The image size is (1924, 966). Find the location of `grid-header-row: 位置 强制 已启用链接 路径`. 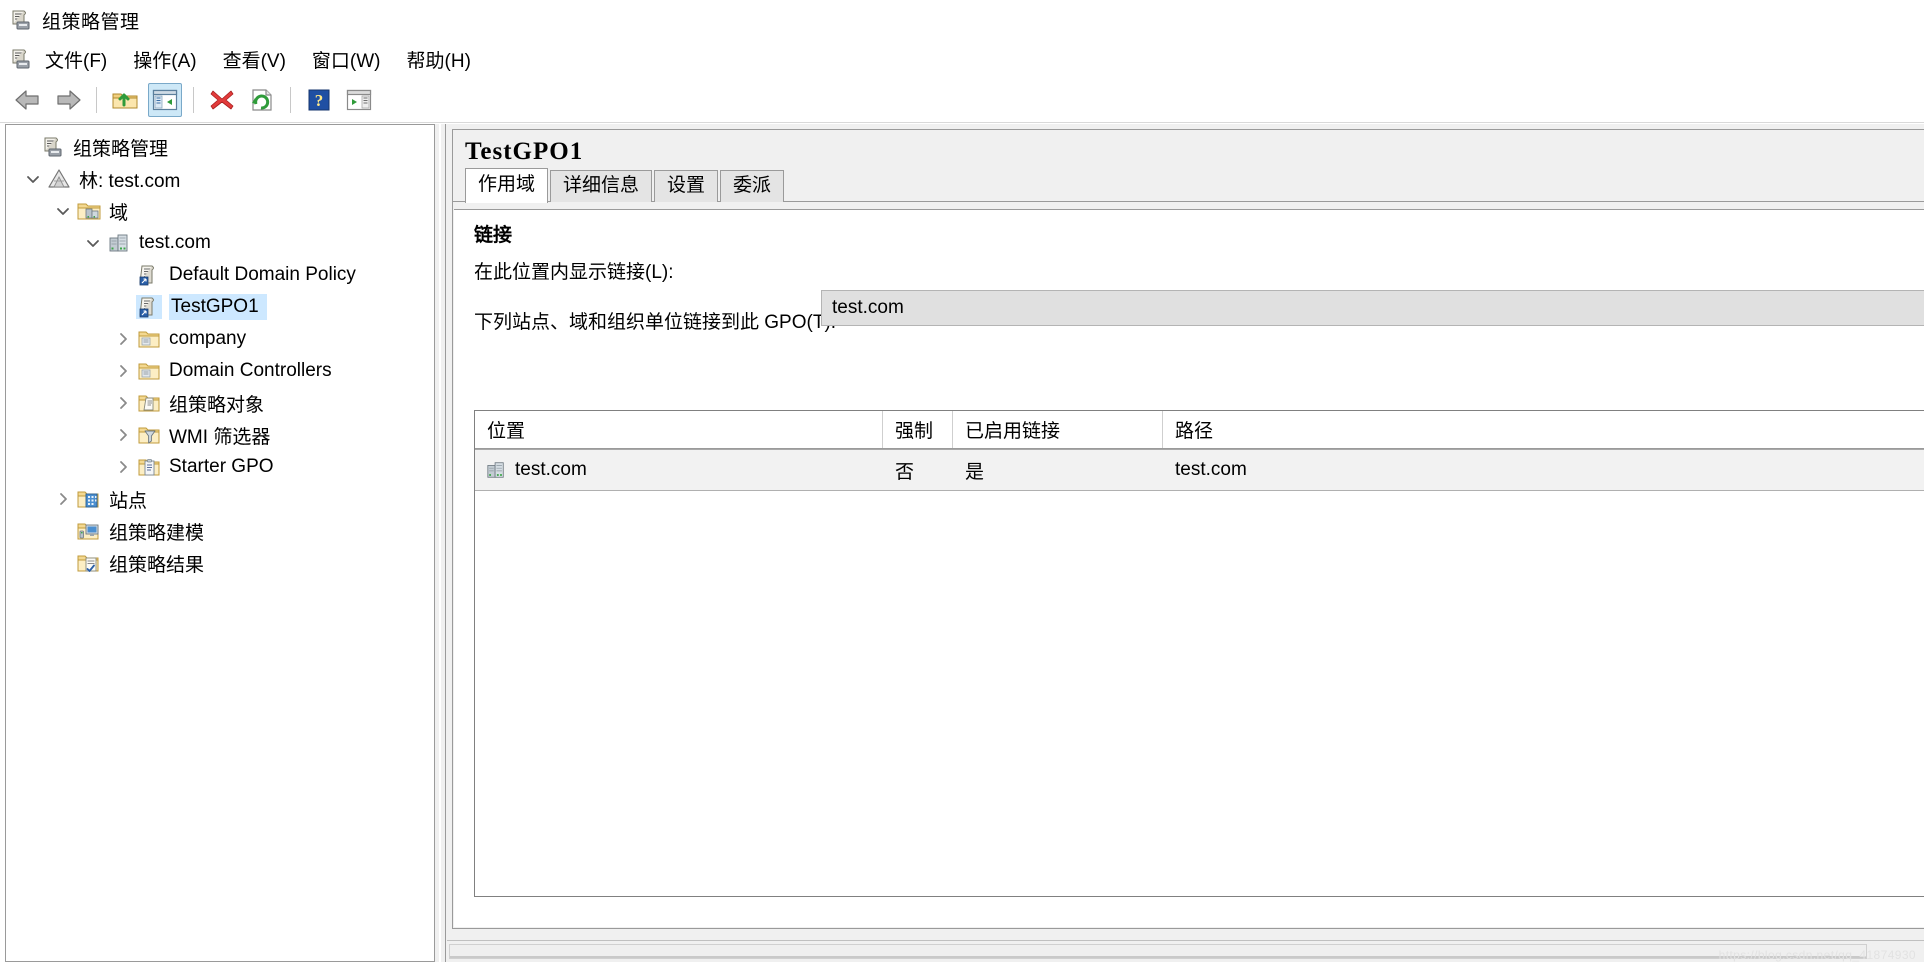

grid-header-row: 位置 强制 已启用链接 路径 is located at coordinates (1199, 430).